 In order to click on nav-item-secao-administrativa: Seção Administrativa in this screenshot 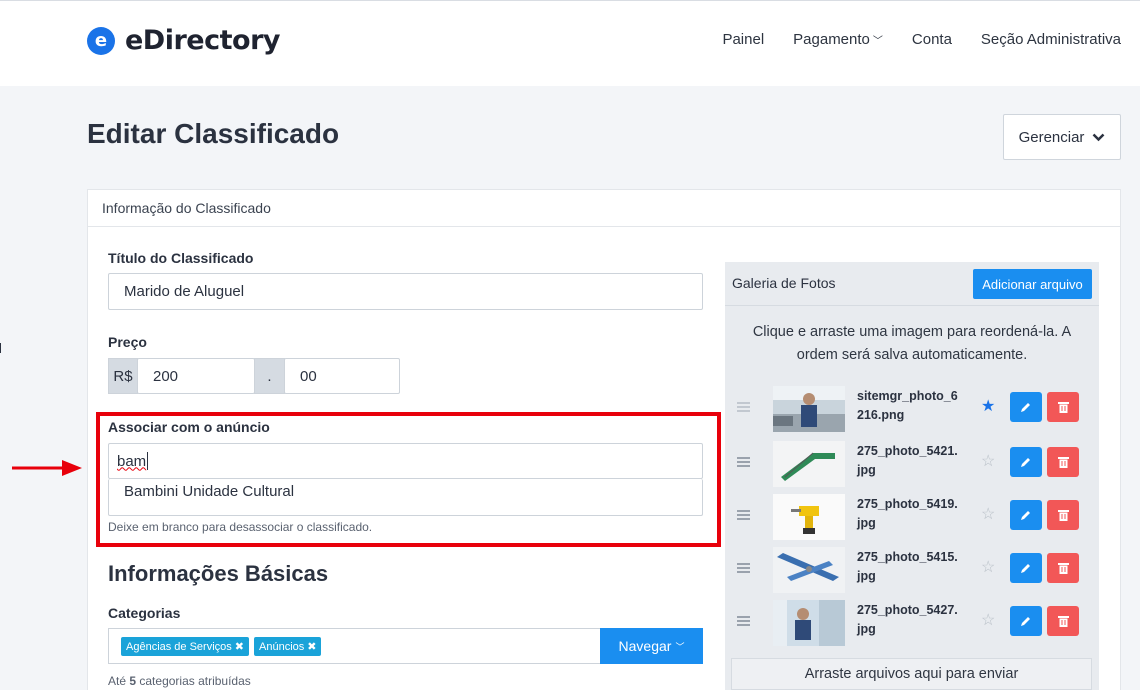, I will do `click(1051, 39)`.